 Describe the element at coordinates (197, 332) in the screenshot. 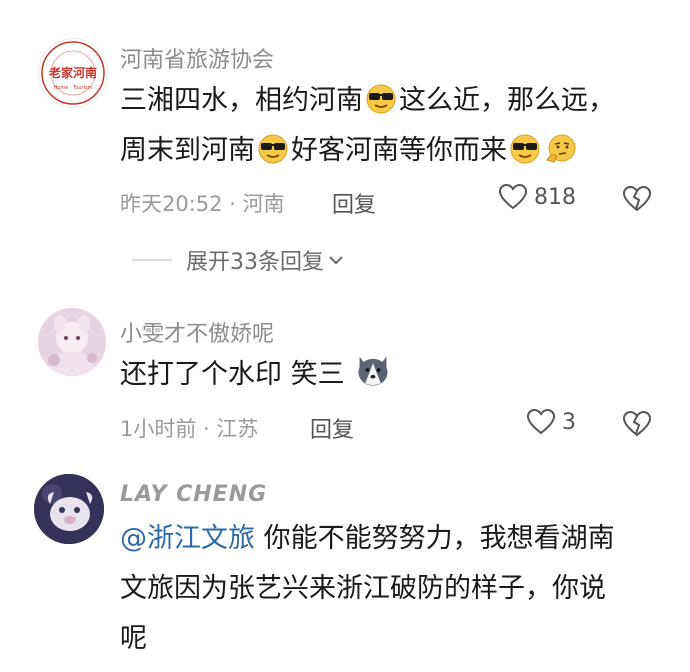

I see `username: 小雯才不傲娇呢` at that location.